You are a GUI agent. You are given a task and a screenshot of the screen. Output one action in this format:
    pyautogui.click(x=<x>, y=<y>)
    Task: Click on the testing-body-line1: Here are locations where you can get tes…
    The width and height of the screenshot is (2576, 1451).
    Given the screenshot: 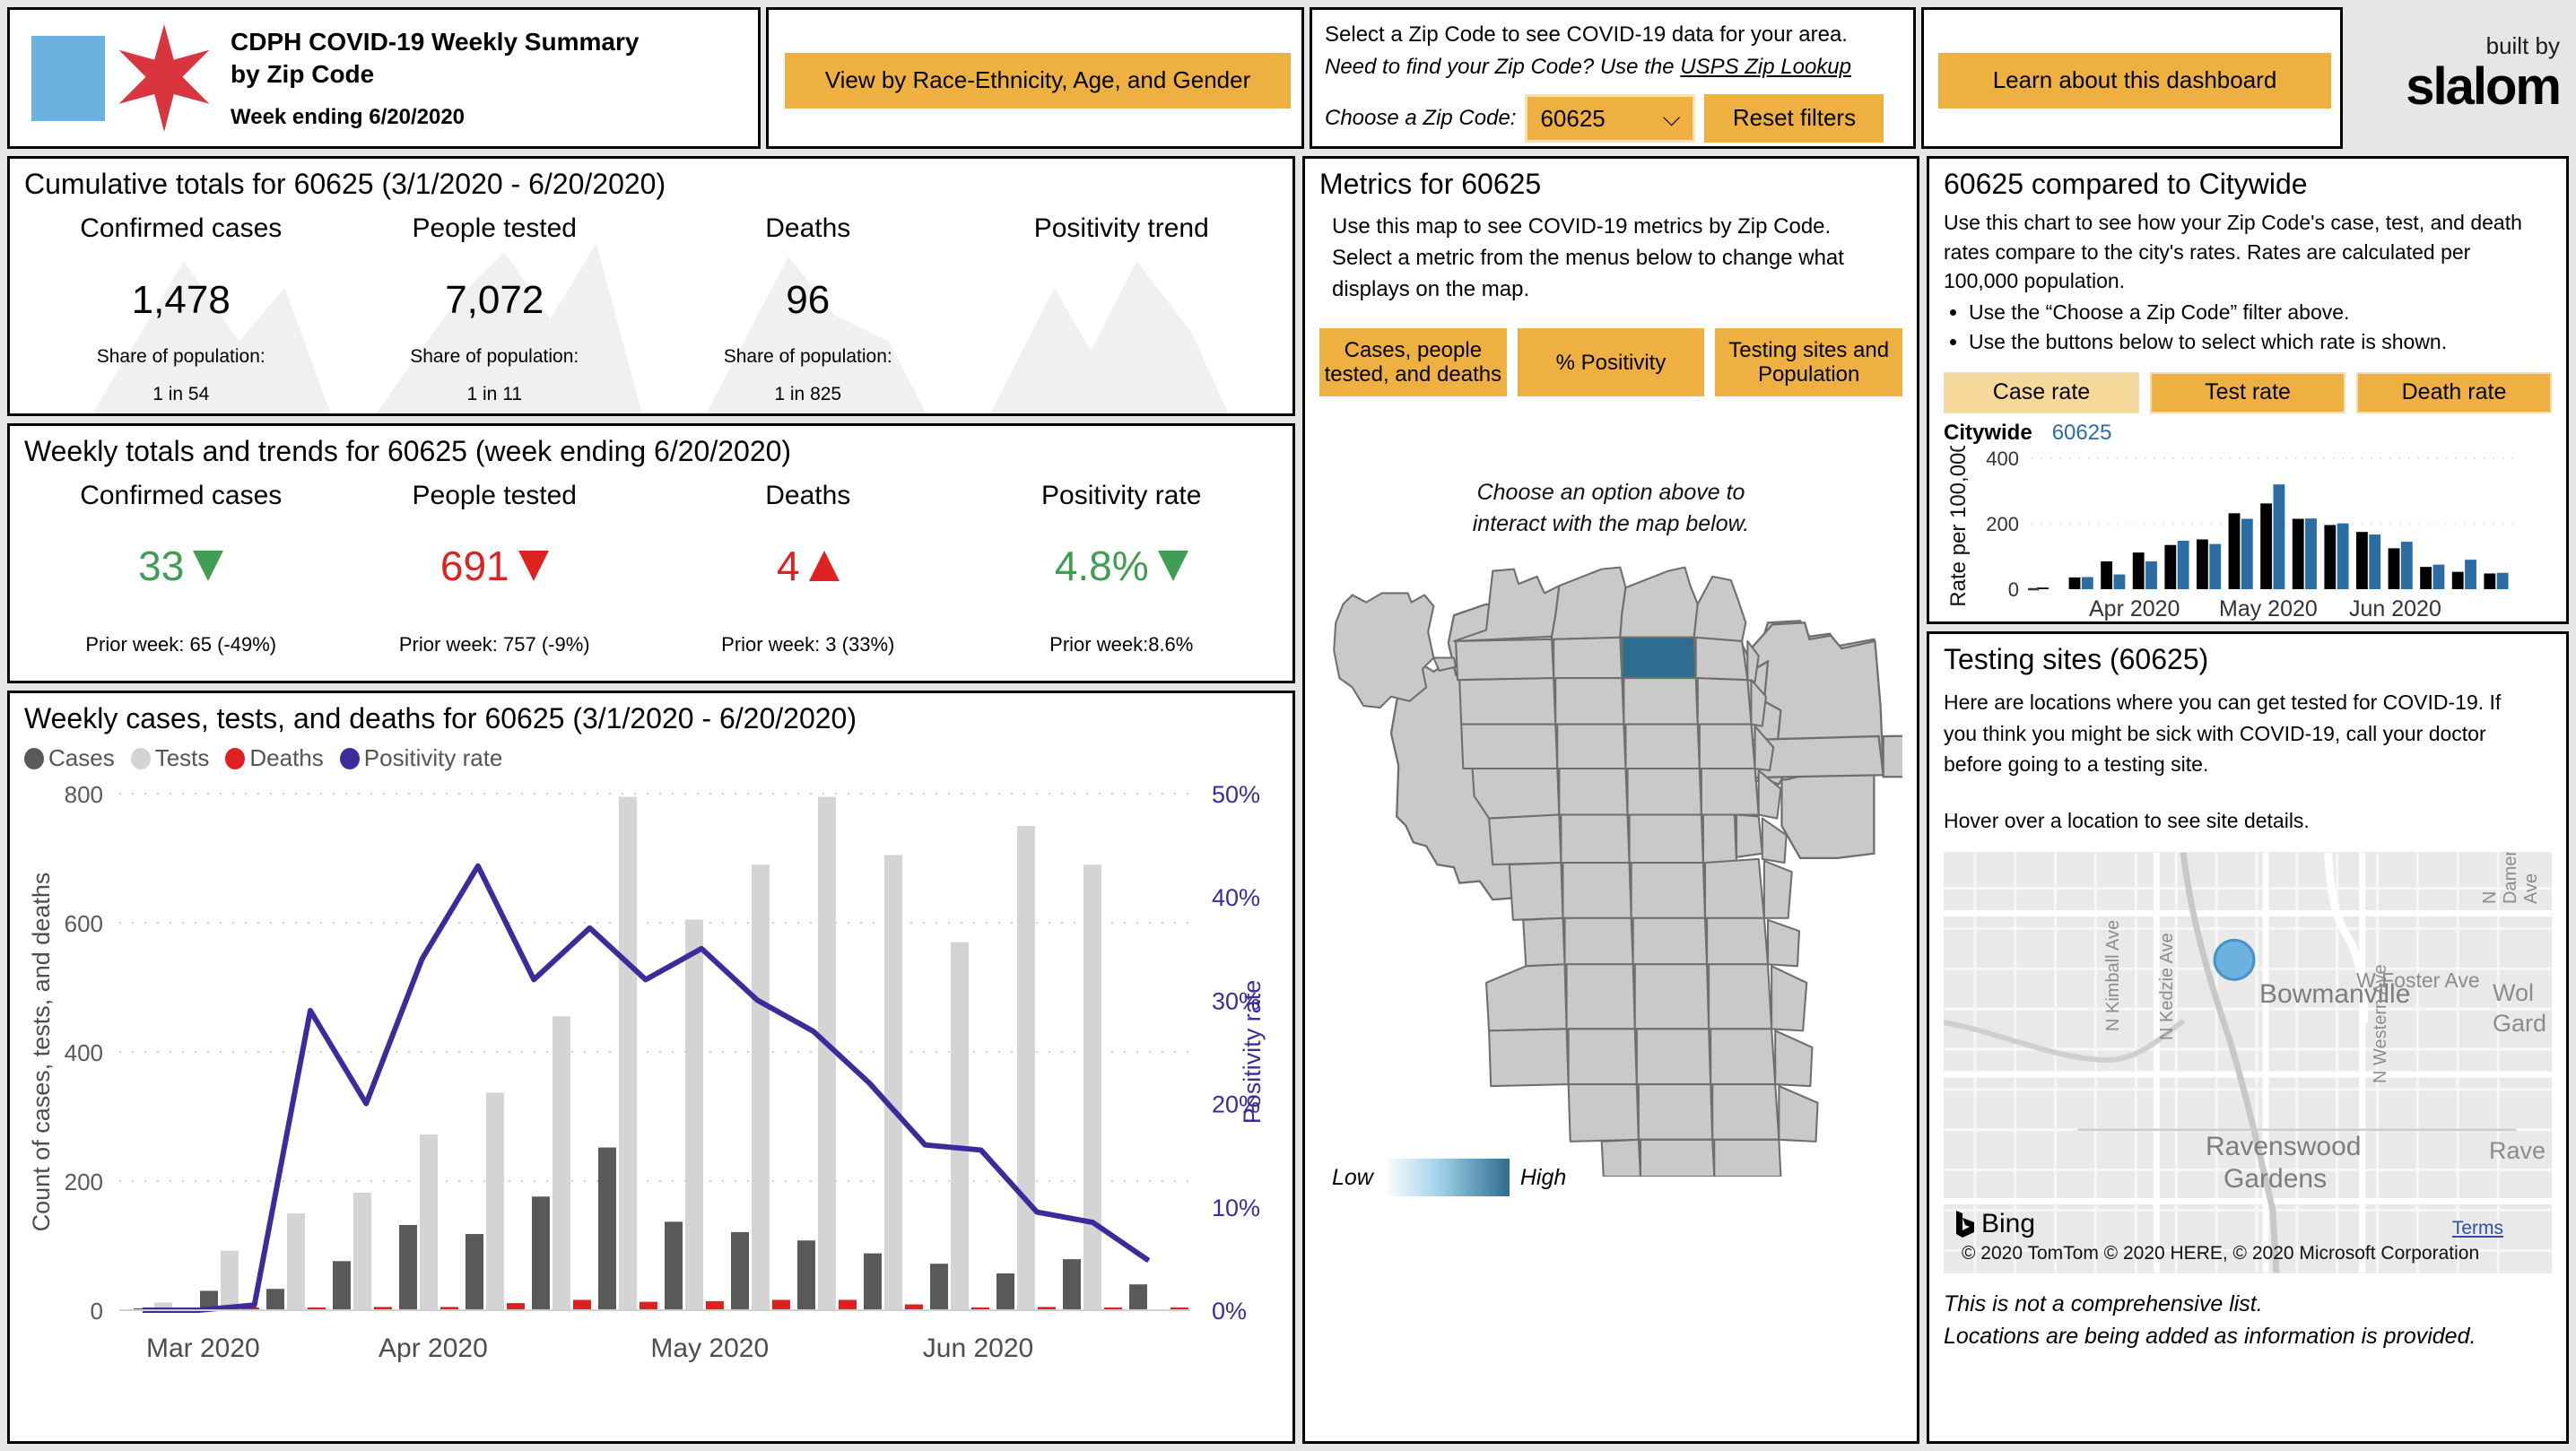 What is the action you would take?
    pyautogui.click(x=2223, y=702)
    